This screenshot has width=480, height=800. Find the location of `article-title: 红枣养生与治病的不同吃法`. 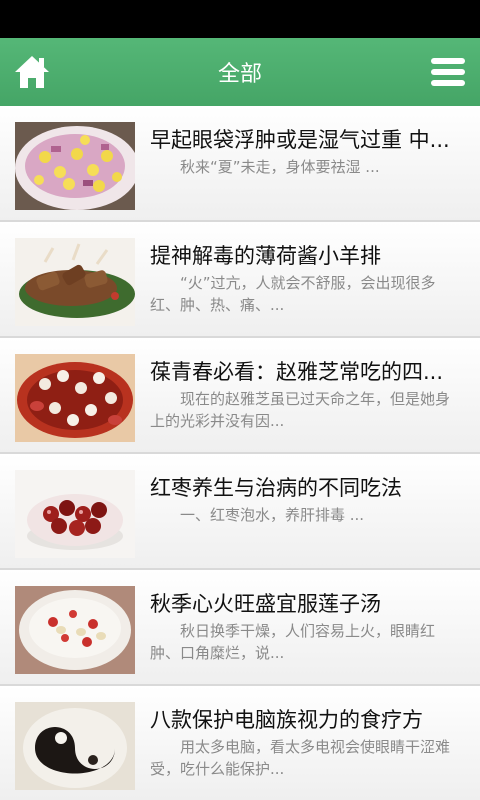

article-title: 红枣养生与治病的不同吃法 is located at coordinates (276, 488).